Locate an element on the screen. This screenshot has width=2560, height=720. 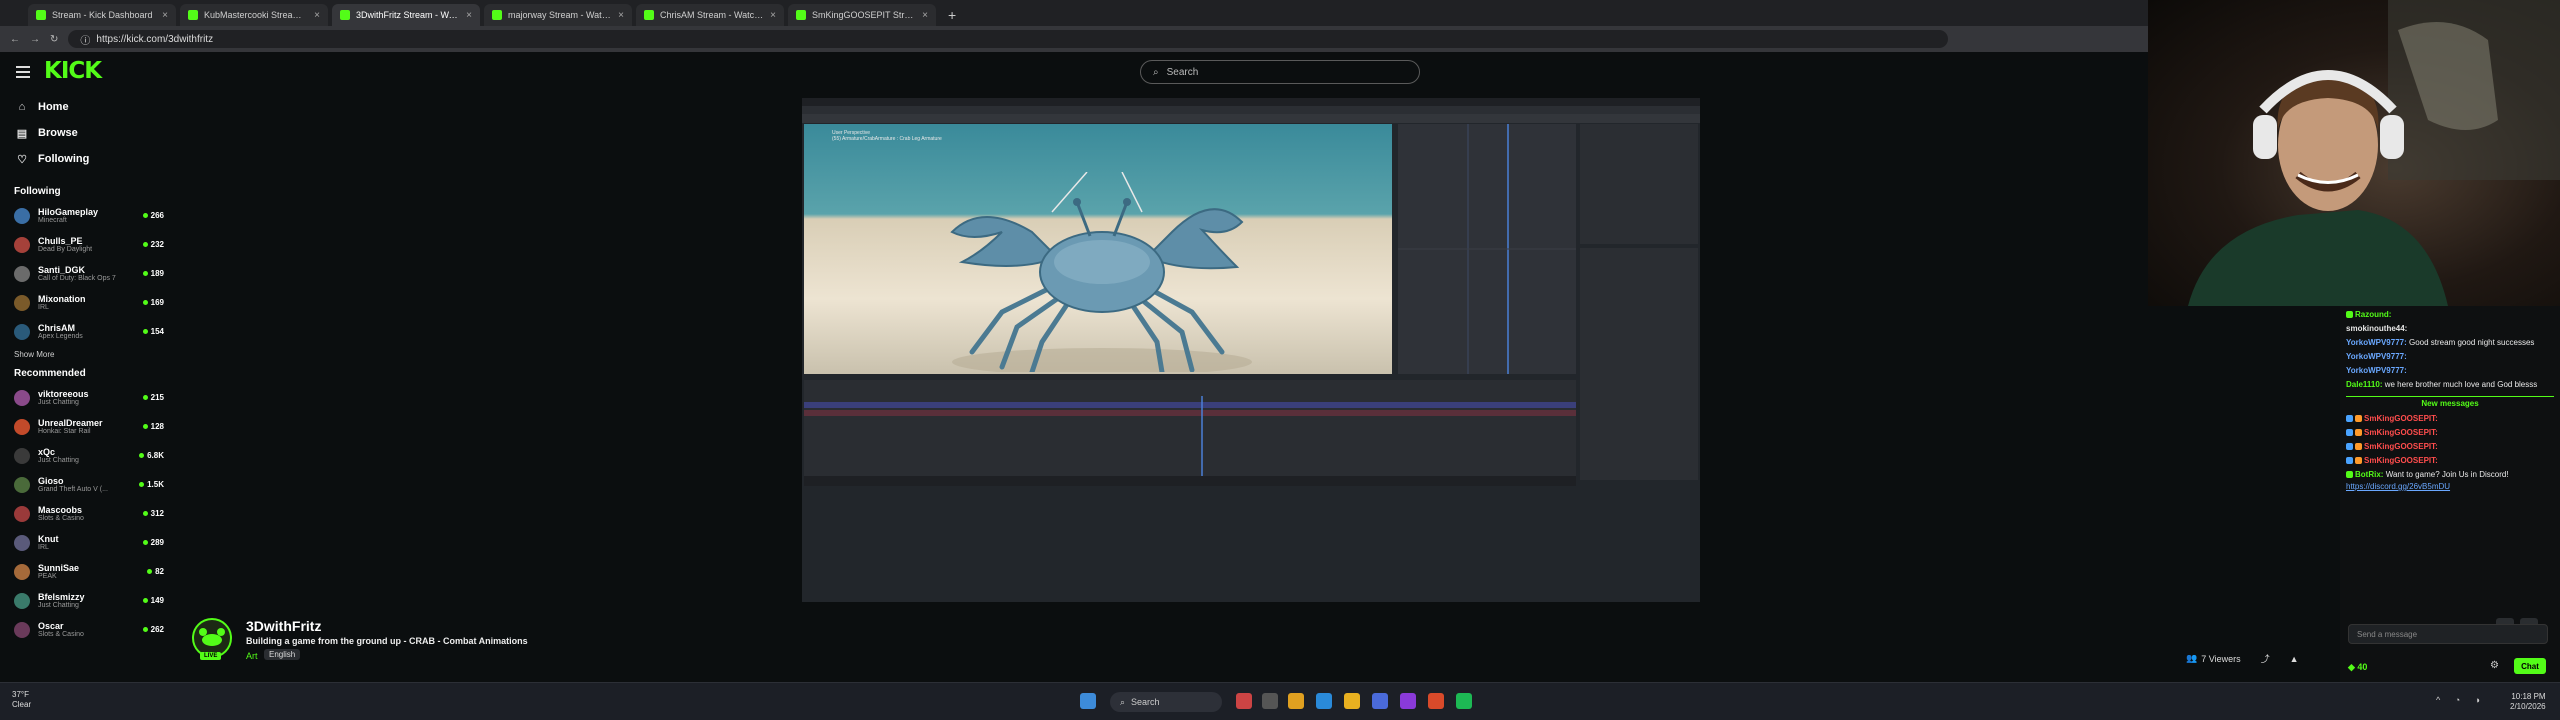
browser-tab: SmKingGOOSEPIT Stream - Watch× is located at coordinates (862, 15).